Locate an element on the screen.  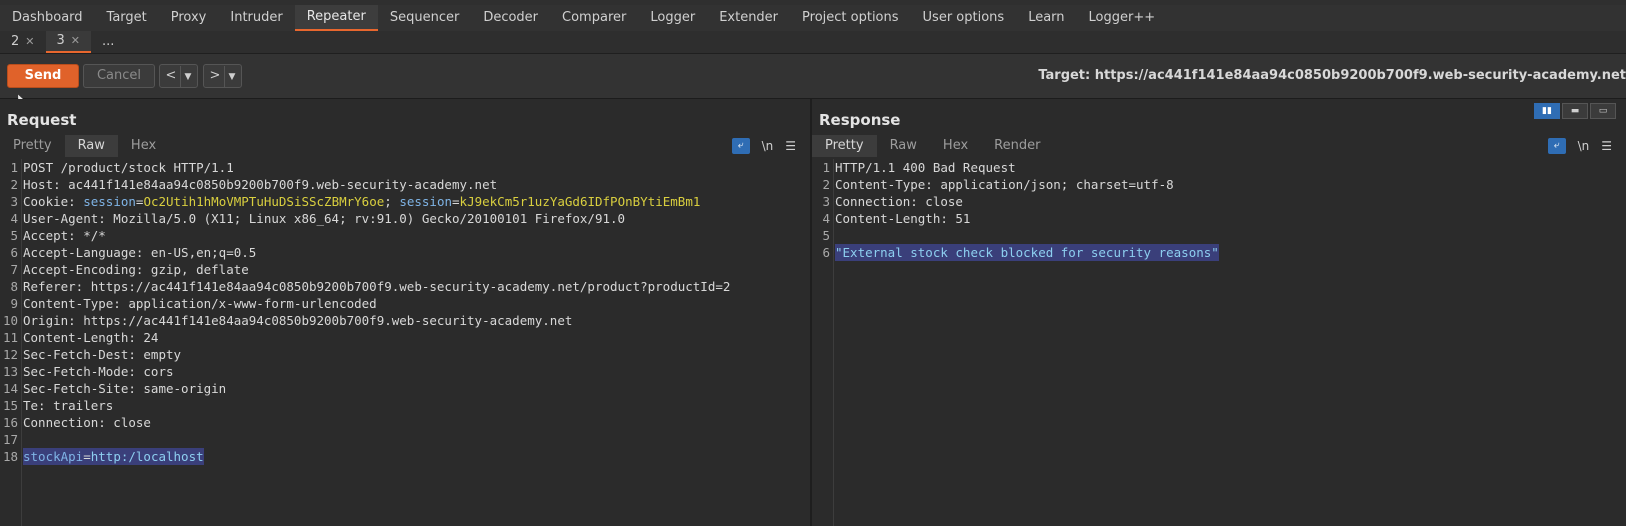
menu-dashboard: Dashboard is located at coordinates (47, 18).